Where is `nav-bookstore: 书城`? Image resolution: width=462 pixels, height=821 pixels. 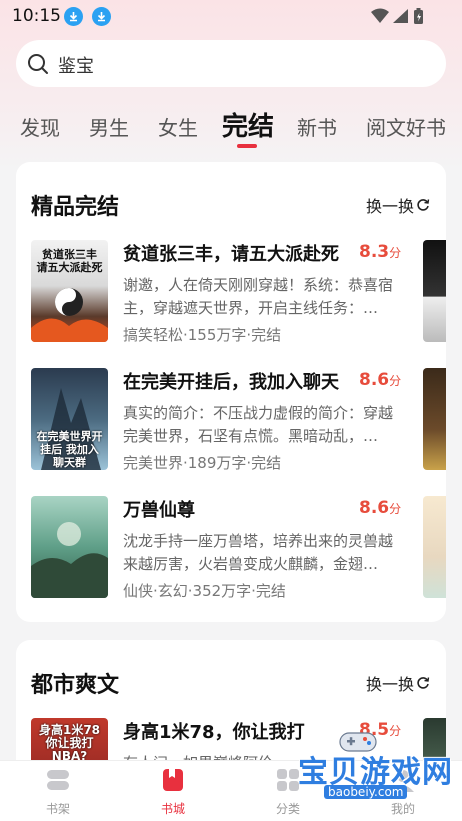
nav-bookstore: 书城 is located at coordinates (173, 792).